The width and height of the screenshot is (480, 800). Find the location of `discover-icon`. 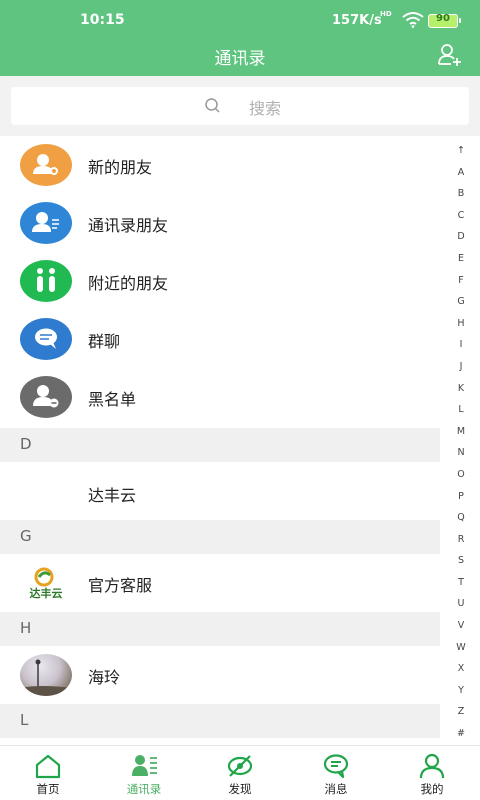

discover-icon is located at coordinates (240, 766).